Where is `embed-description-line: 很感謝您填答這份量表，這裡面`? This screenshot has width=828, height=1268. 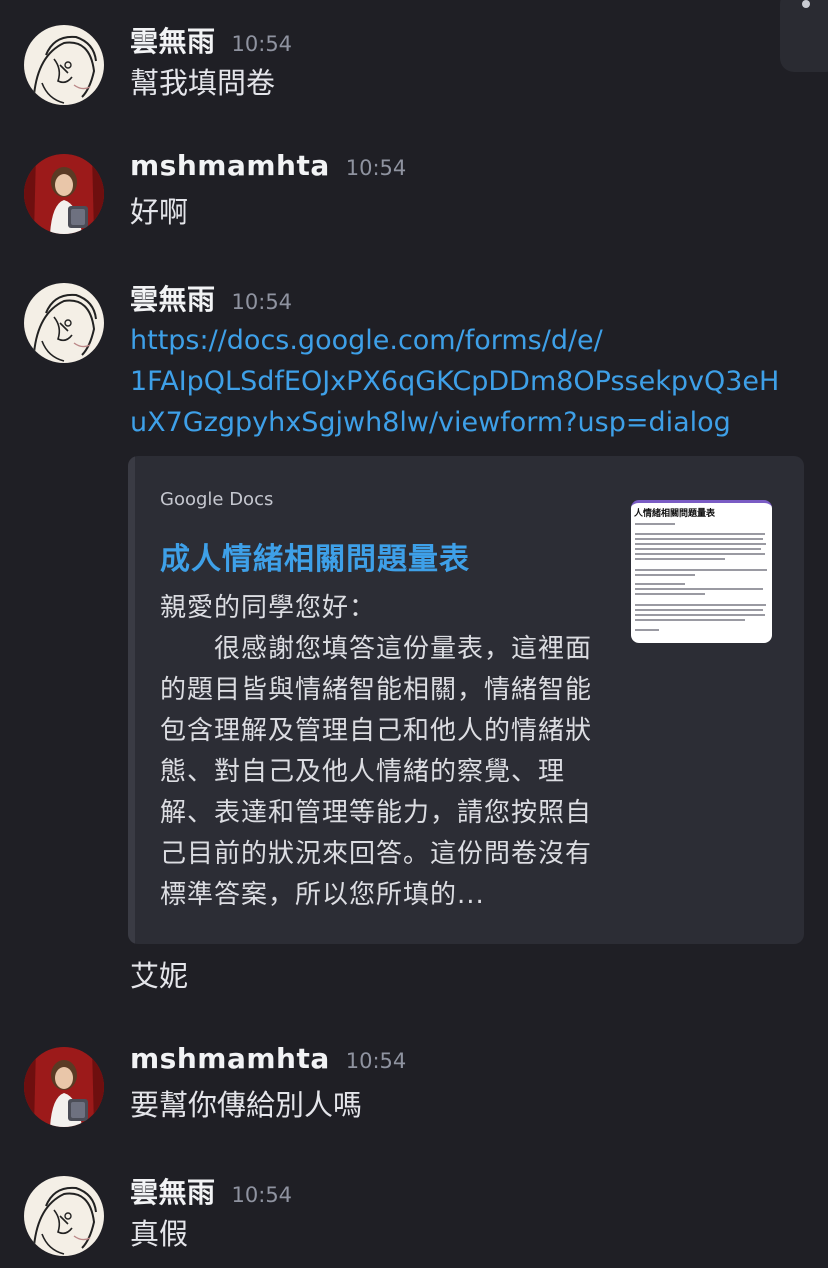 embed-description-line: 很感謝您填答這份量表，這裡面 is located at coordinates (376, 649).